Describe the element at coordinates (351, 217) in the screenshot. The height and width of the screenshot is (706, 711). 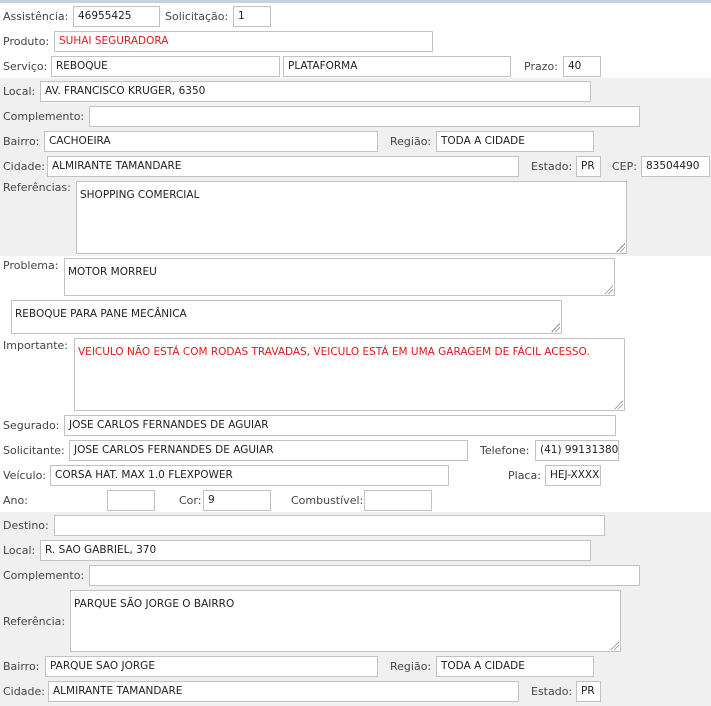
I see `origem-referencias-textarea: SHOPPING COMERCIAL` at that location.